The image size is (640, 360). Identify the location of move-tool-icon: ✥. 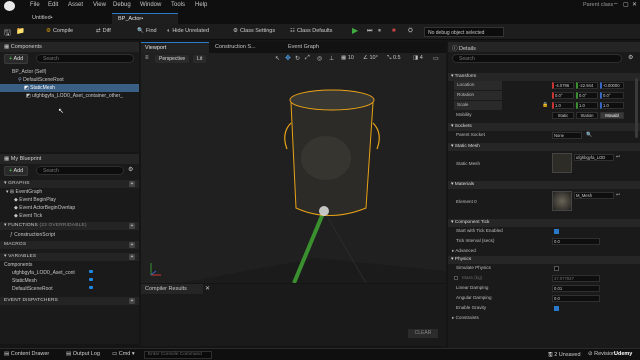
(288, 58).